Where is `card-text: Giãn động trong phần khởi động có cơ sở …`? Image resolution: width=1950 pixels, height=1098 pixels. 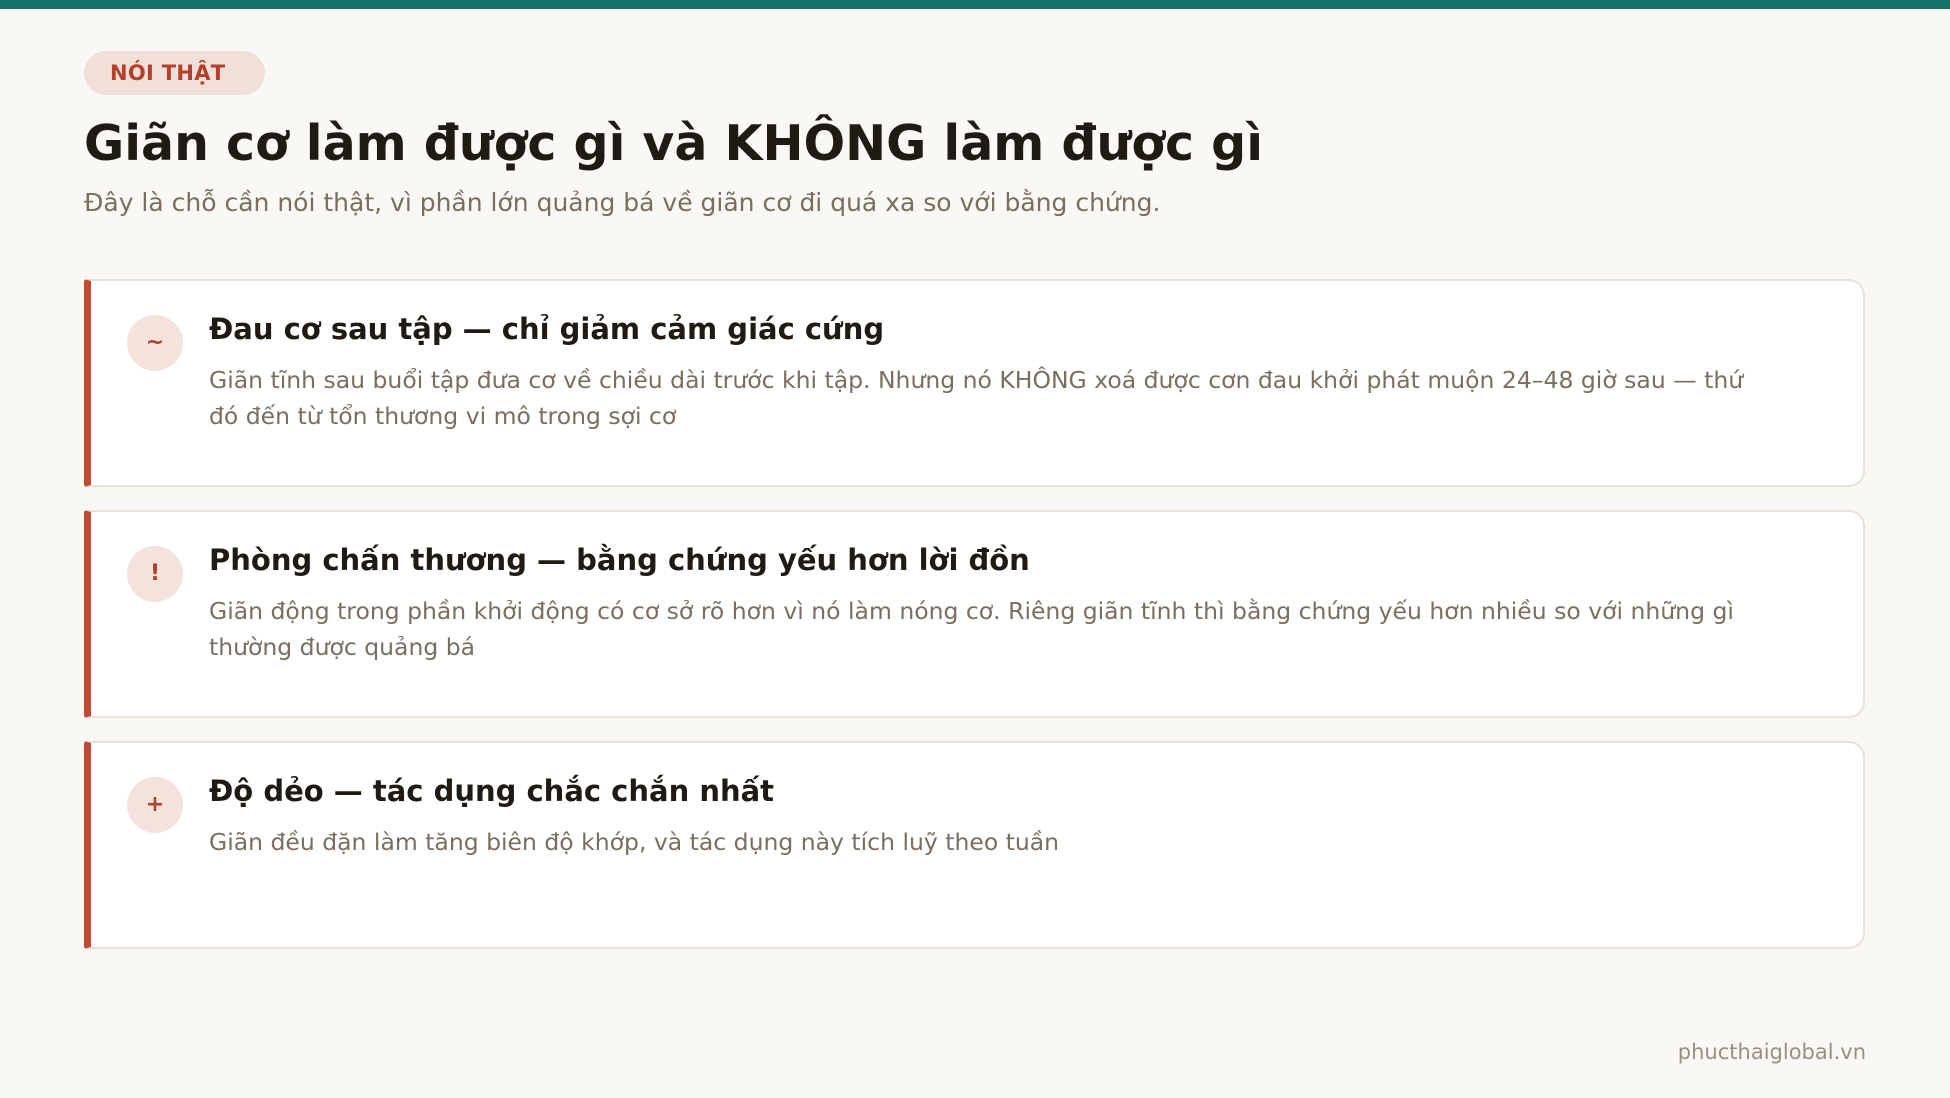
card-text: Giãn động trong phần khởi động có cơ sở … is located at coordinates (971, 629).